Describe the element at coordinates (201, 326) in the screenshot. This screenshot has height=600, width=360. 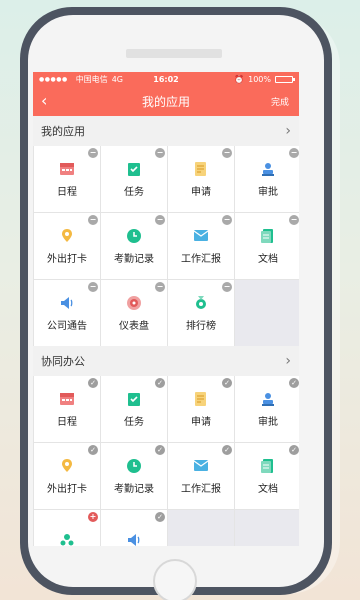
I see `app-tile-label: 排行榜` at that location.